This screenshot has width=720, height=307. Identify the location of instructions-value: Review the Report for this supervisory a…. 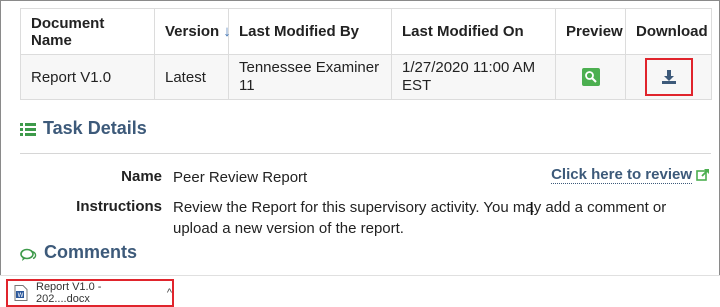
(420, 218).